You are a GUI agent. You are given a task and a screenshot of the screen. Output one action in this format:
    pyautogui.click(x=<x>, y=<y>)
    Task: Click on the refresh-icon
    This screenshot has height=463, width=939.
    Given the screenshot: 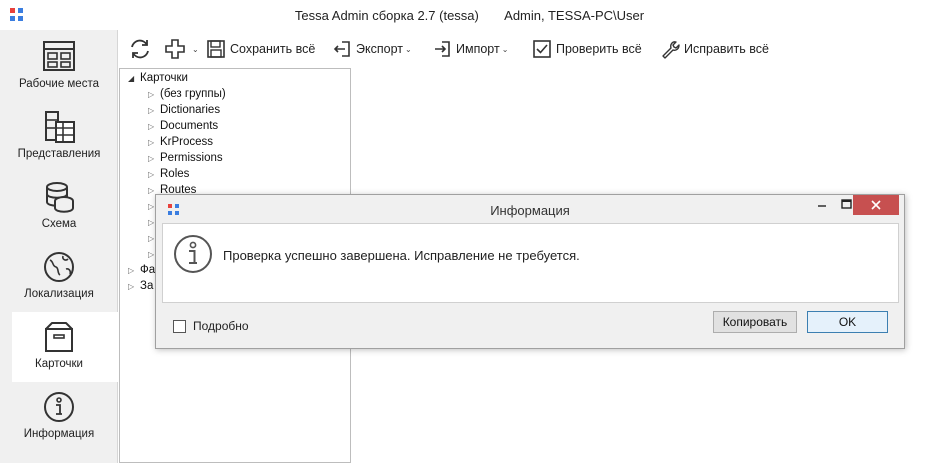 What is the action you would take?
    pyautogui.click(x=140, y=49)
    